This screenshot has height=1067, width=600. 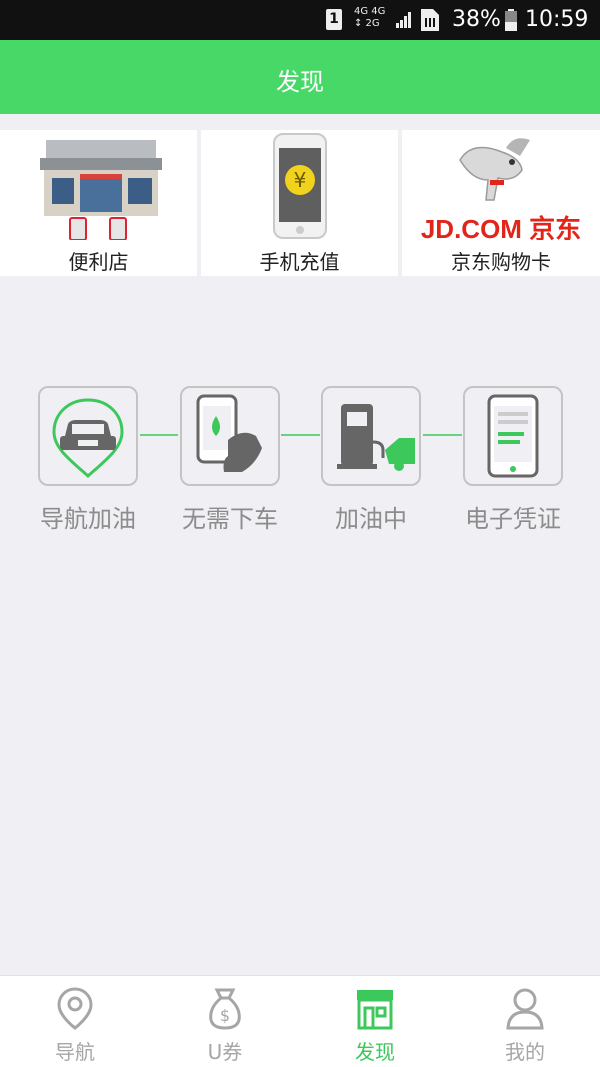 I want to click on service-grid: 便利店 ¥ 手机充值 JD.COM 京东 京东购物卡, so click(x=300, y=203).